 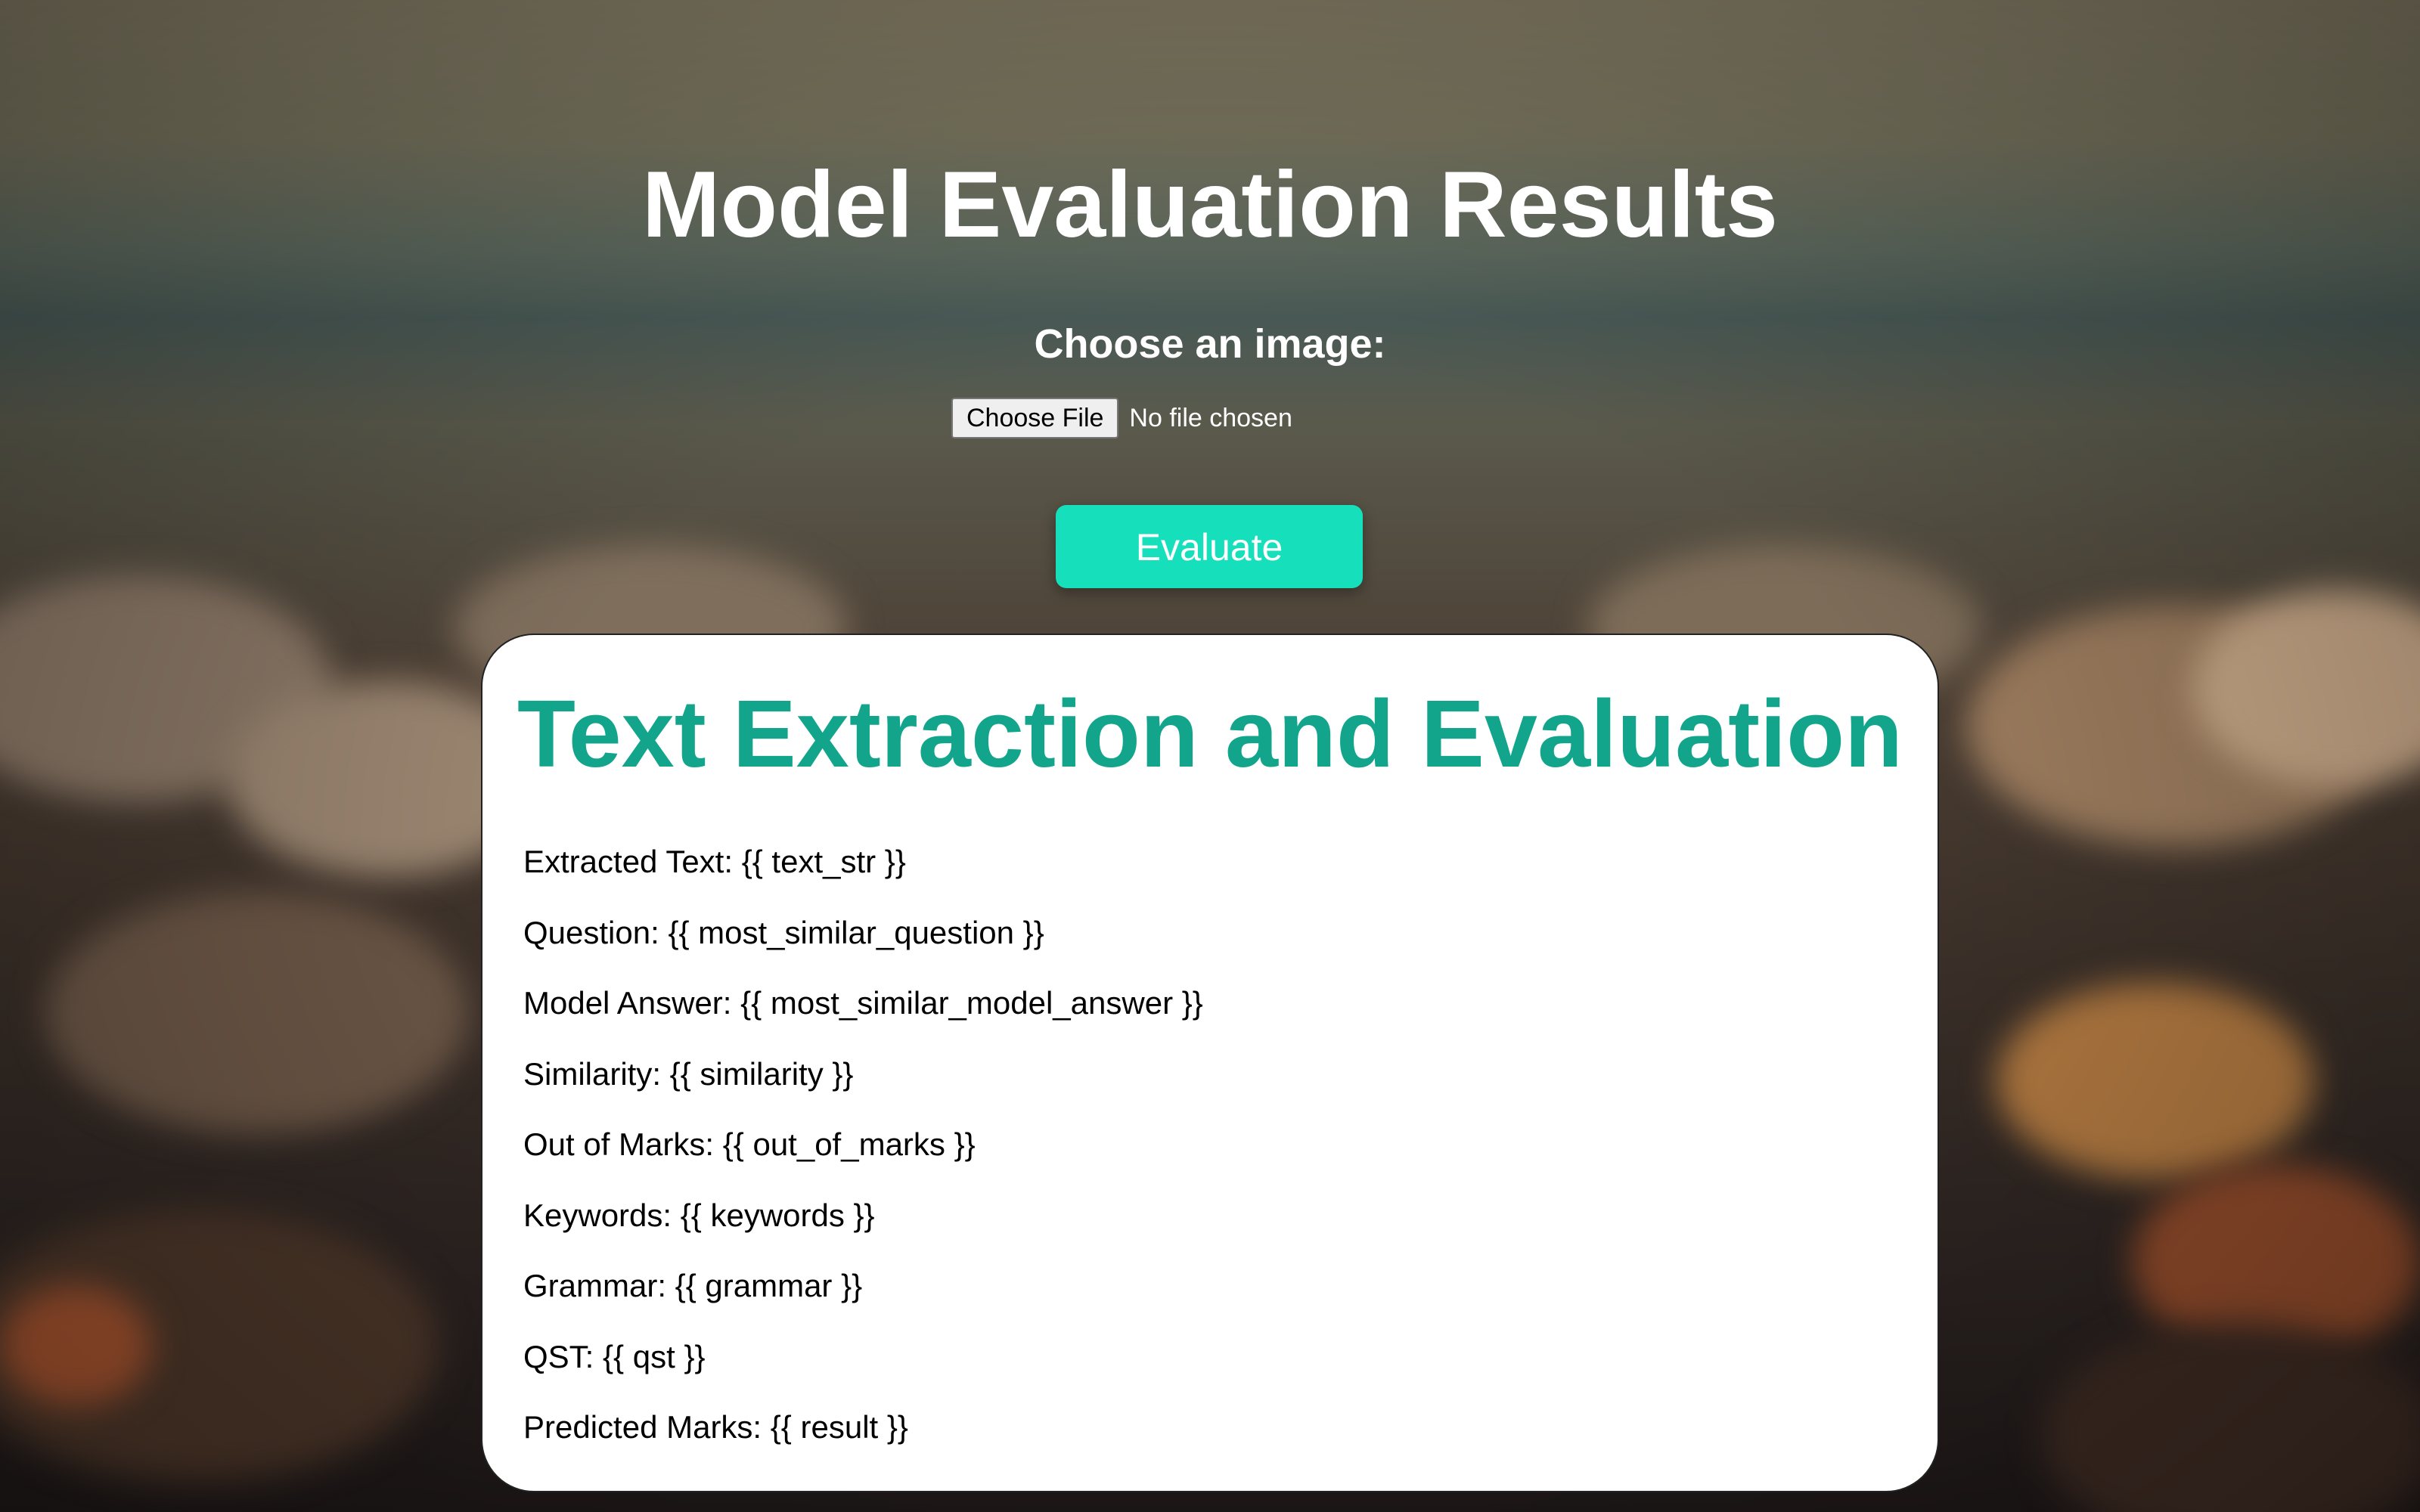 What do you see at coordinates (688, 1073) in the screenshot?
I see `result-similarity: Similarity: {{ similarity }}` at bounding box center [688, 1073].